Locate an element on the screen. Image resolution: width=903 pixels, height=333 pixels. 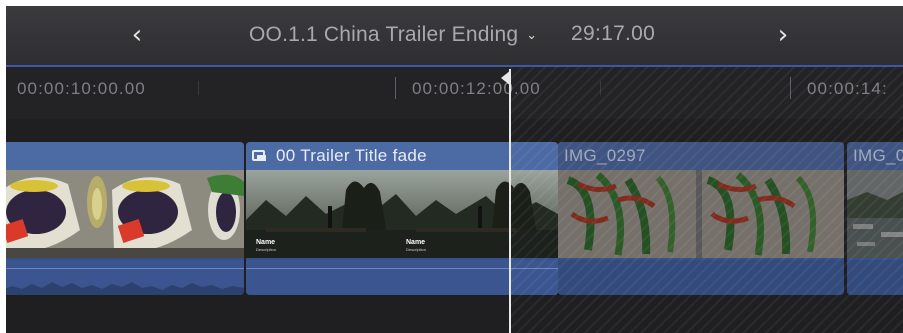
clip-name: 00 Trailer Title fade is located at coordinates (351, 155).